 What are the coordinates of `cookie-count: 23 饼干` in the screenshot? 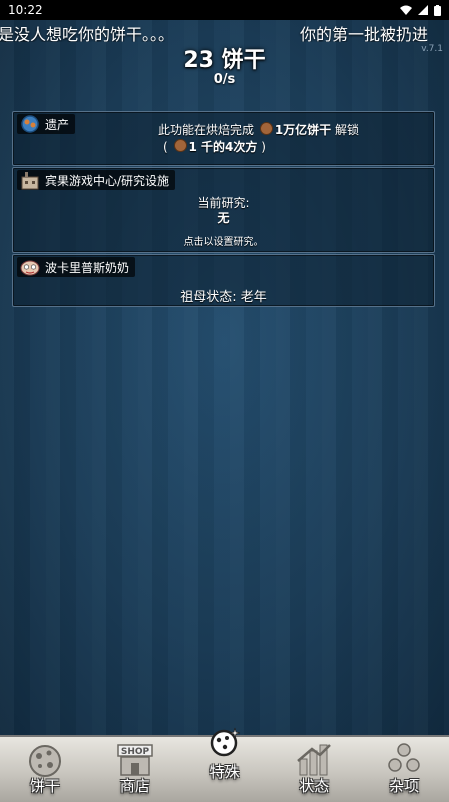 It's located at (224, 60).